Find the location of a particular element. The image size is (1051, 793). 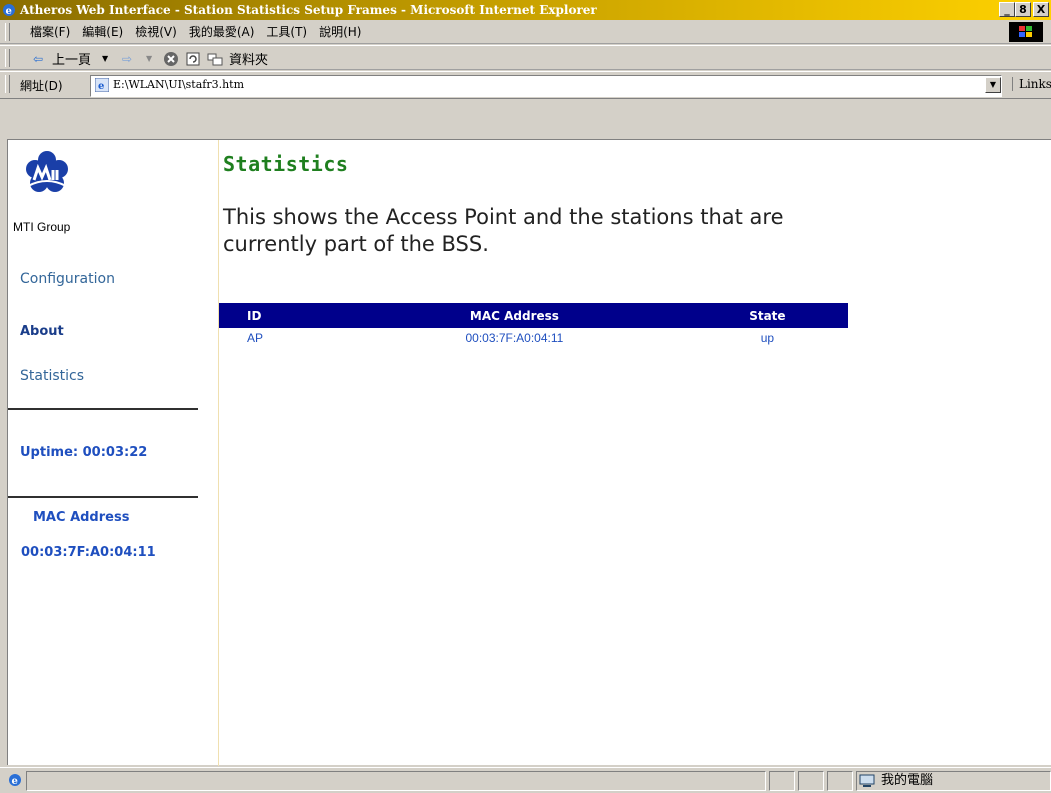

column-header-state: State is located at coordinates (767, 315).